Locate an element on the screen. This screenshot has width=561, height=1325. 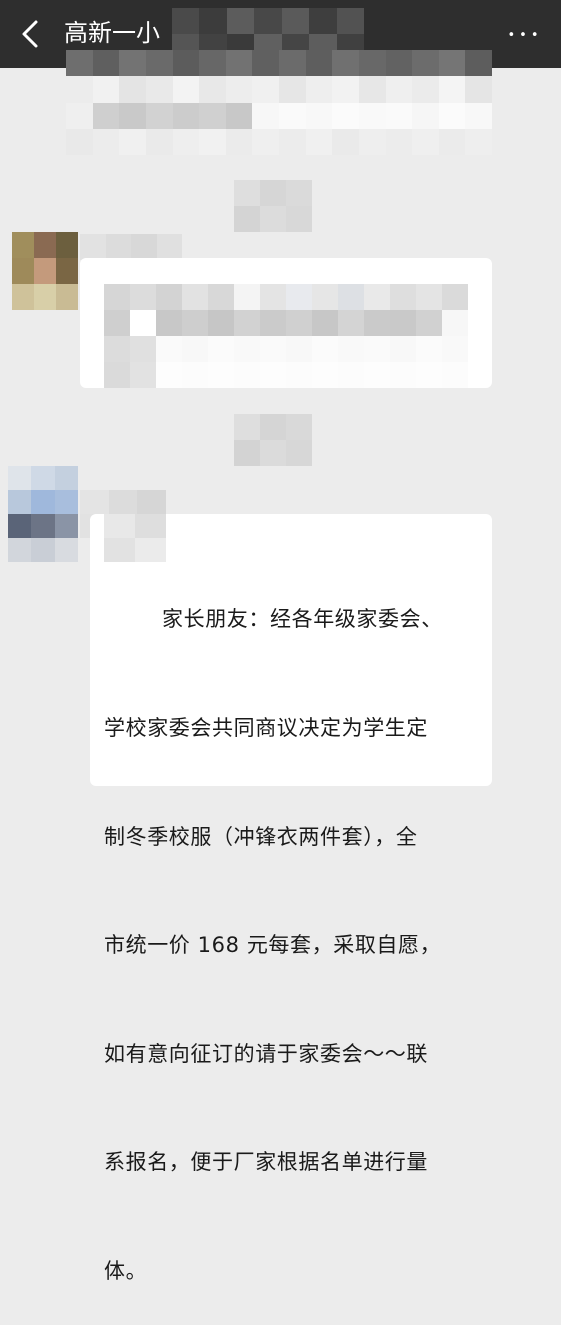
back-button is located at coordinates (31, 34).